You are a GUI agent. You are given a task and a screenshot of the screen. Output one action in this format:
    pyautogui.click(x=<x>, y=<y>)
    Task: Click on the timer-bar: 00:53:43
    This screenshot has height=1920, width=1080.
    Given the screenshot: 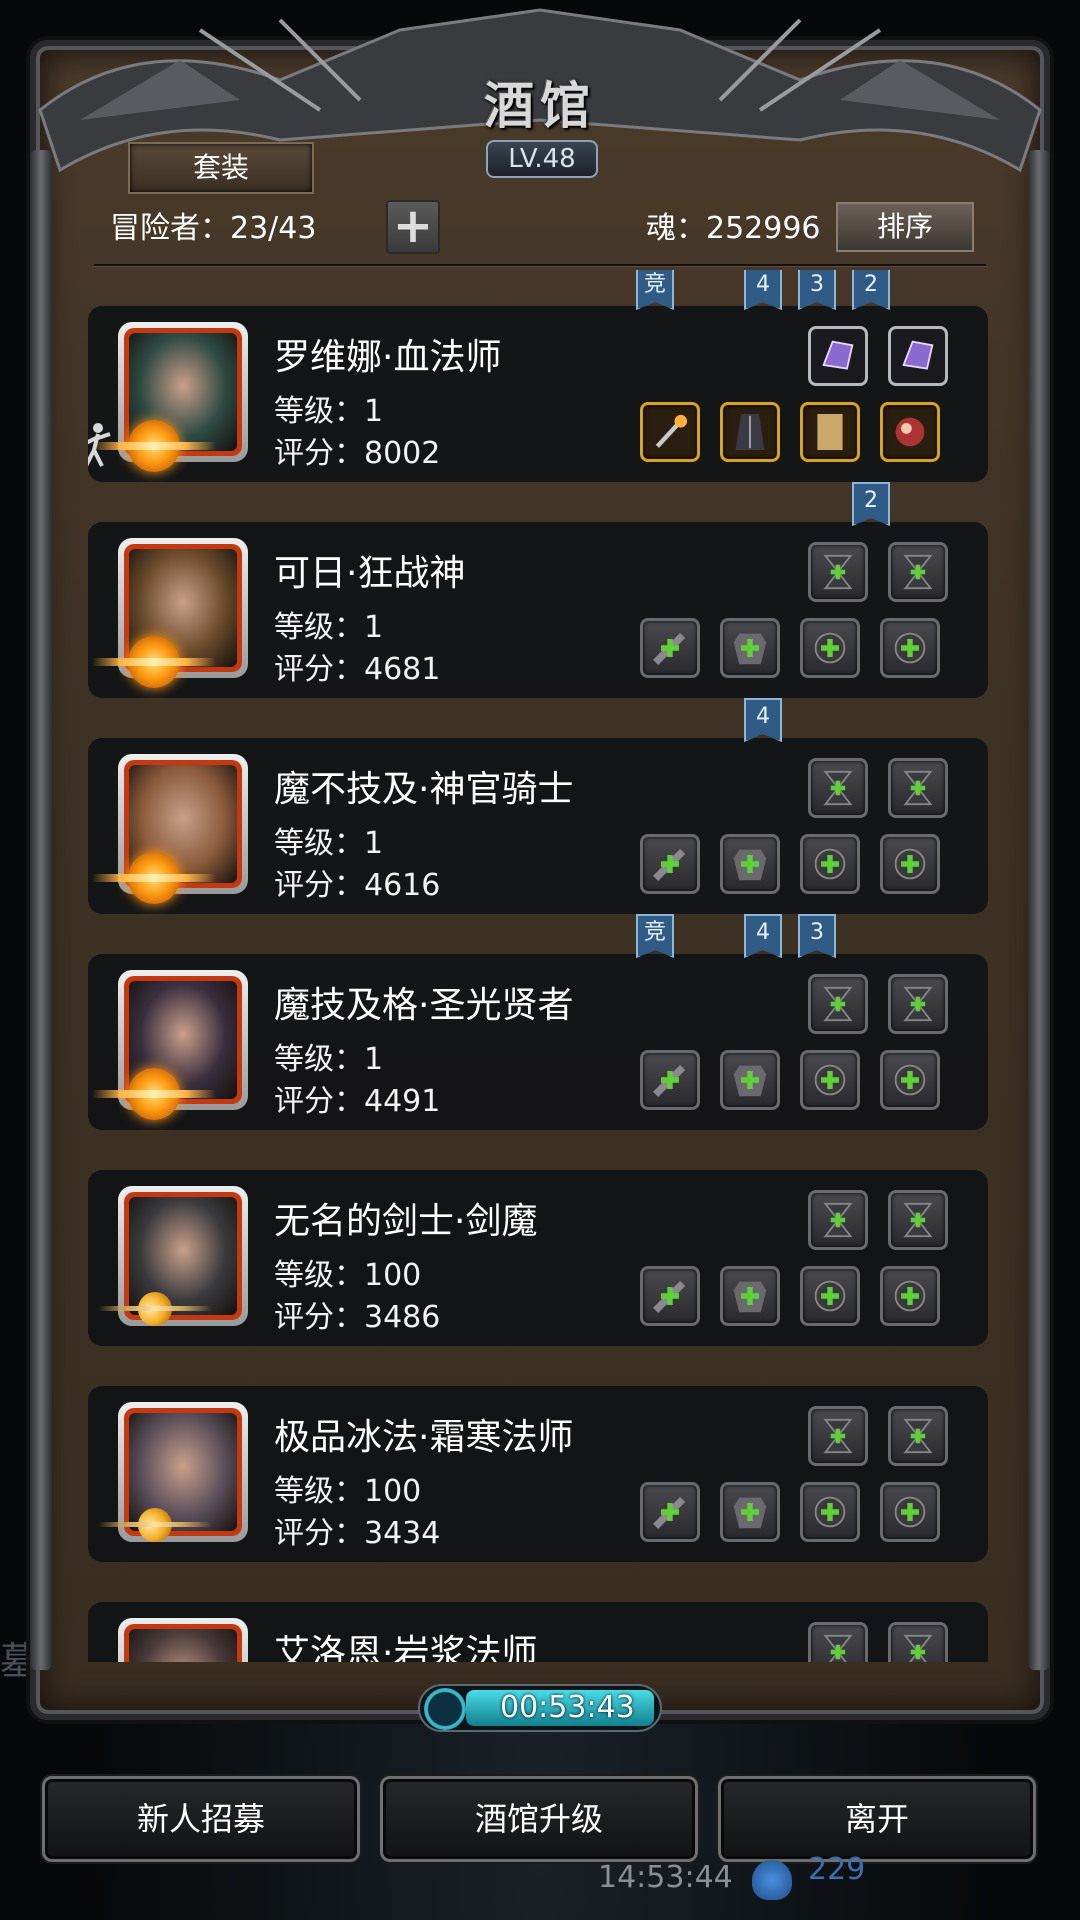 What is the action you would take?
    pyautogui.click(x=540, y=1708)
    